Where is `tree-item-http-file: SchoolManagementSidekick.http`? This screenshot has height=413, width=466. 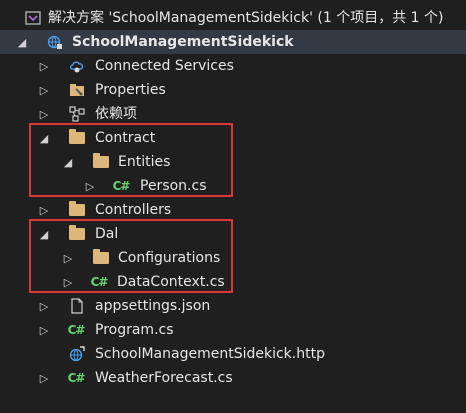 tree-item-http-file: SchoolManagementSidekick.http is located at coordinates (233, 354).